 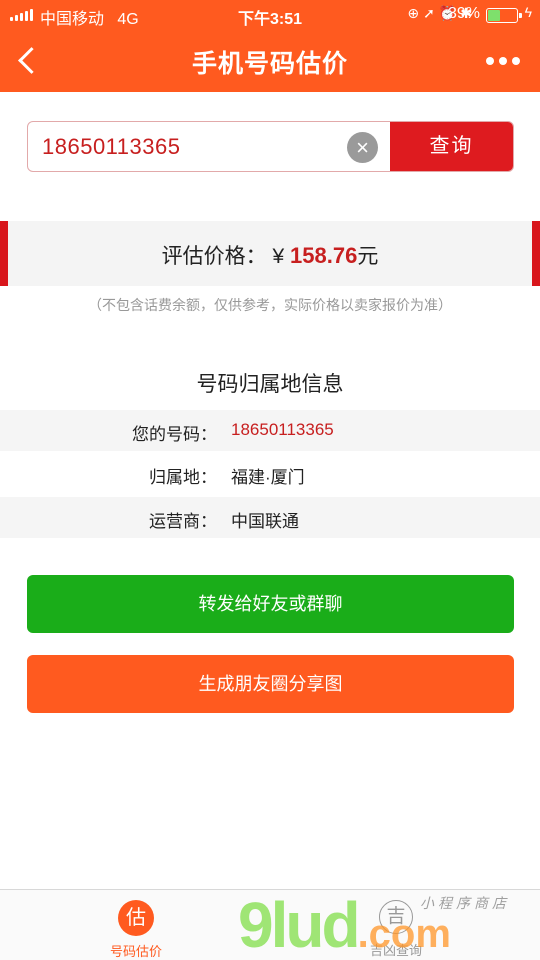 What do you see at coordinates (503, 61) in the screenshot?
I see `more-icon` at bounding box center [503, 61].